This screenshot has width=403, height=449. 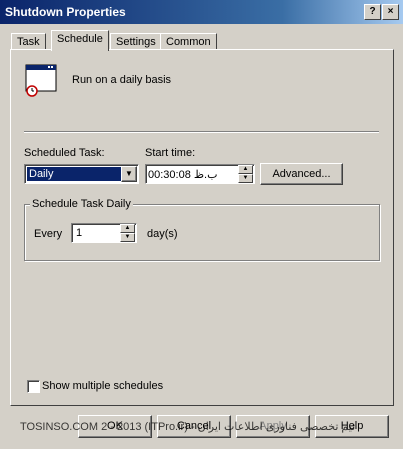 I want to click on show-multiple-label: Show multiple schedules, so click(x=103, y=386).